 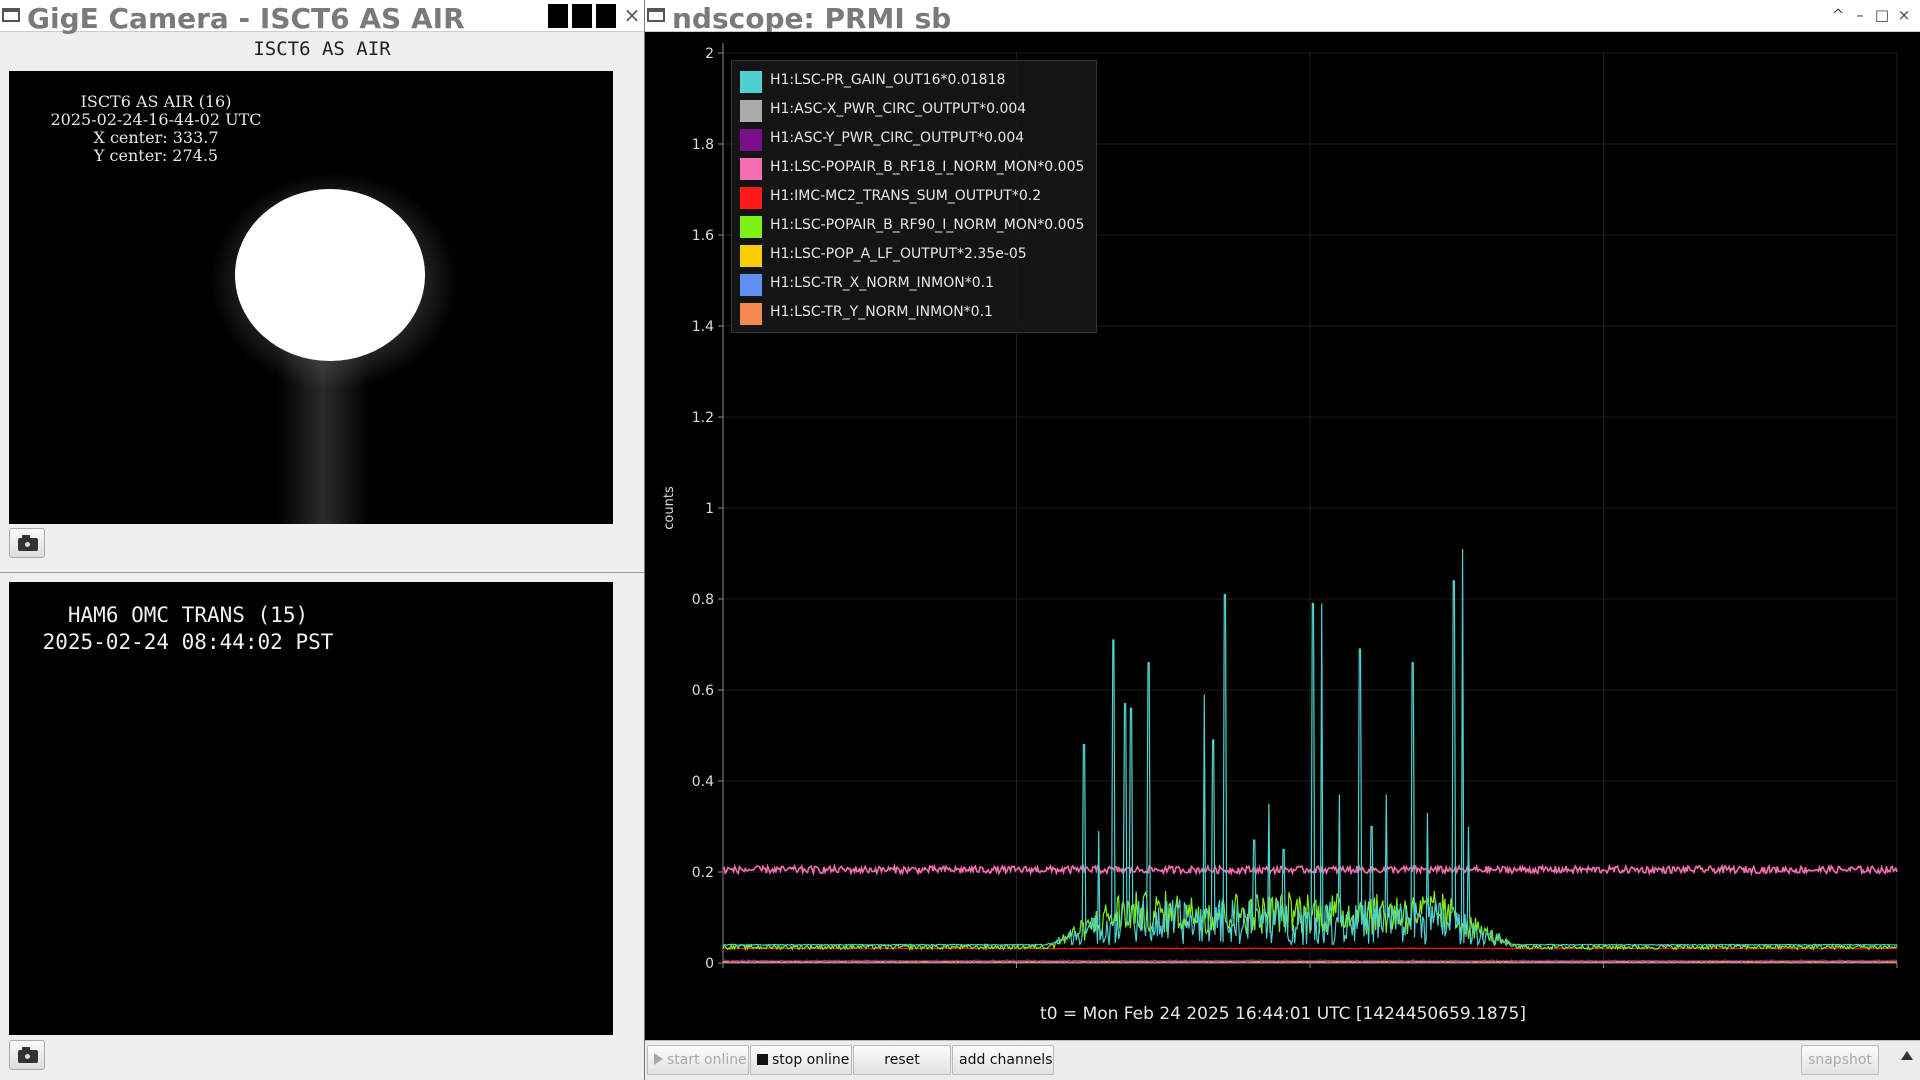 What do you see at coordinates (1860, 15) in the screenshot?
I see `minimize-icon: –` at bounding box center [1860, 15].